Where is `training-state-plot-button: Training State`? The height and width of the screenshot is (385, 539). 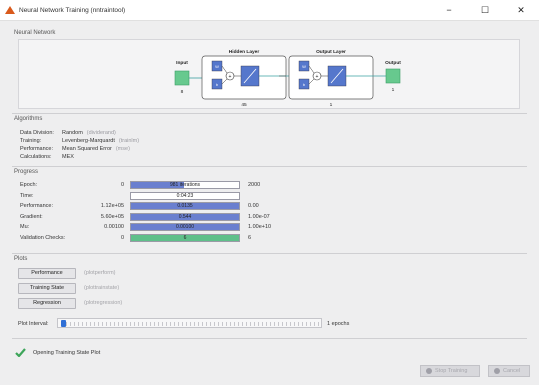 training-state-plot-button: Training State is located at coordinates (47, 288).